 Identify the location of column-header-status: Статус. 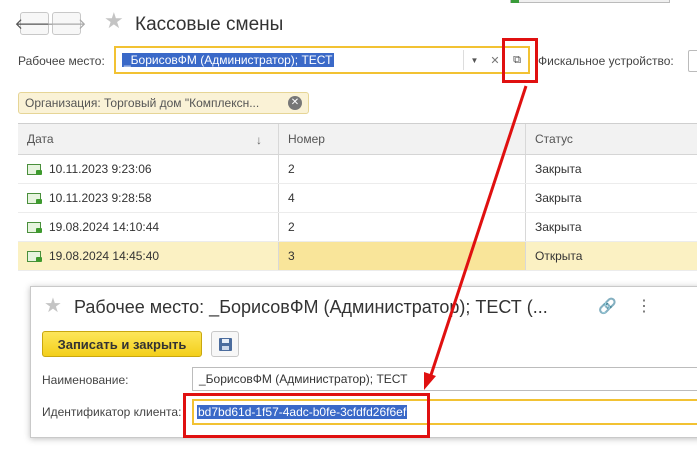
(611, 139).